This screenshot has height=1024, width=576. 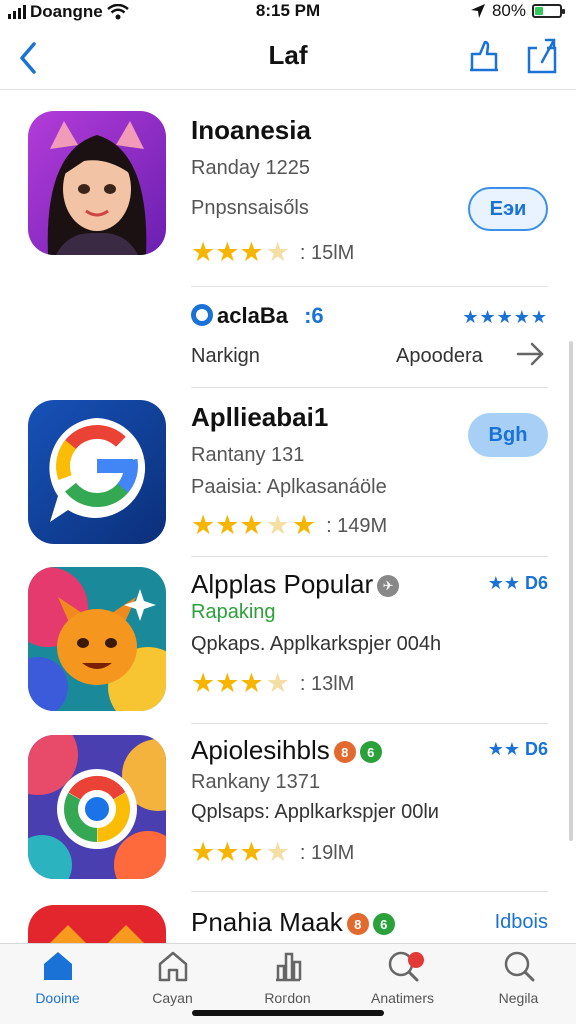 I want to click on app-name: Pnahia Mаak 8 6, so click(x=293, y=922).